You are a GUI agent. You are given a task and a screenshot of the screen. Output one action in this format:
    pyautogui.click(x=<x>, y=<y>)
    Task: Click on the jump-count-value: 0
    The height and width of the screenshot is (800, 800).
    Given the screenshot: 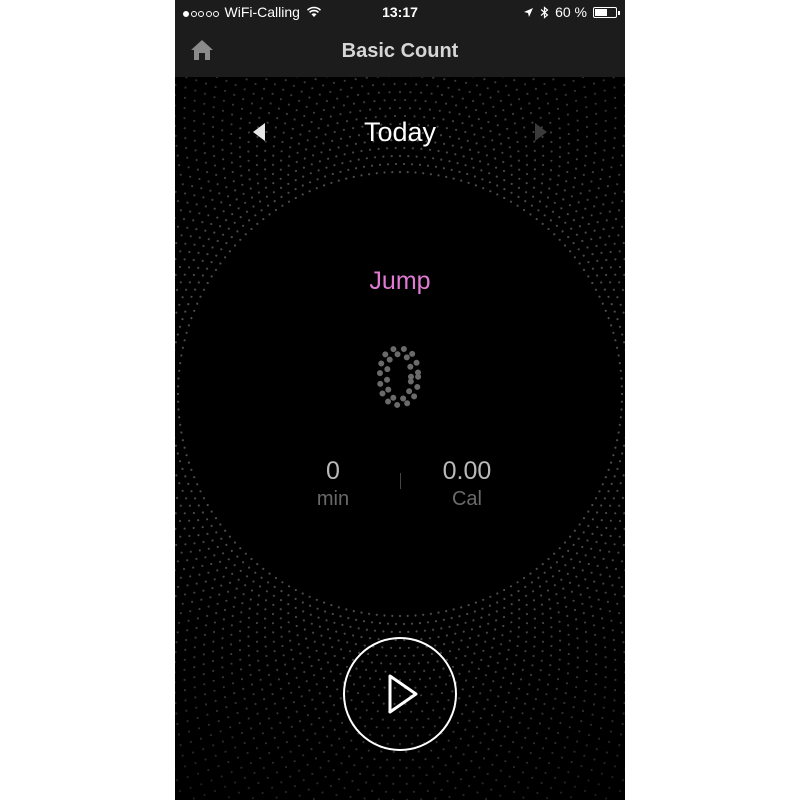 What is the action you would take?
    pyautogui.click(x=399, y=380)
    